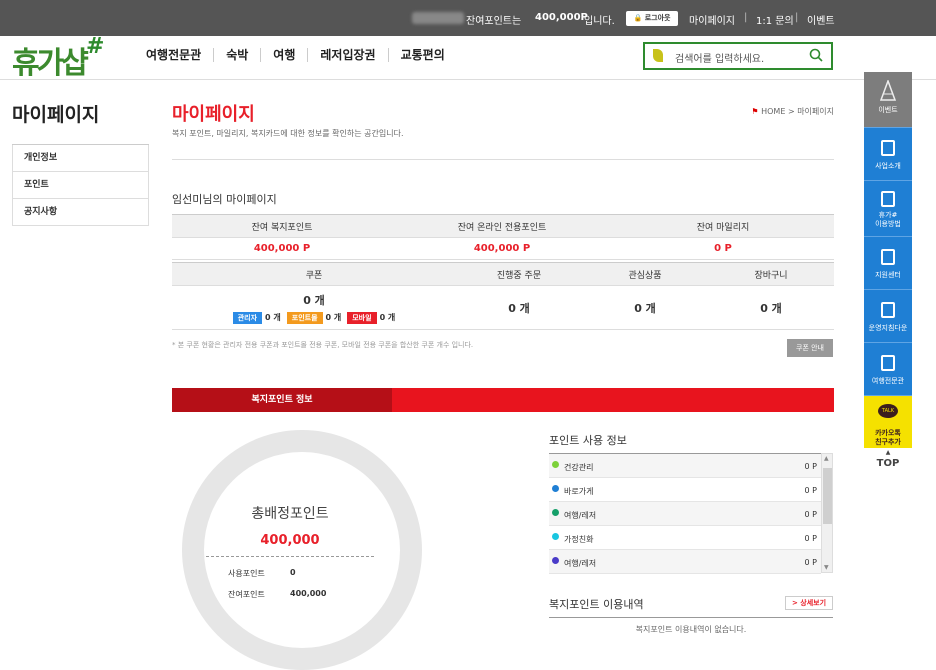  I want to click on remaining-points-label: 잔여포인트, so click(246, 594).